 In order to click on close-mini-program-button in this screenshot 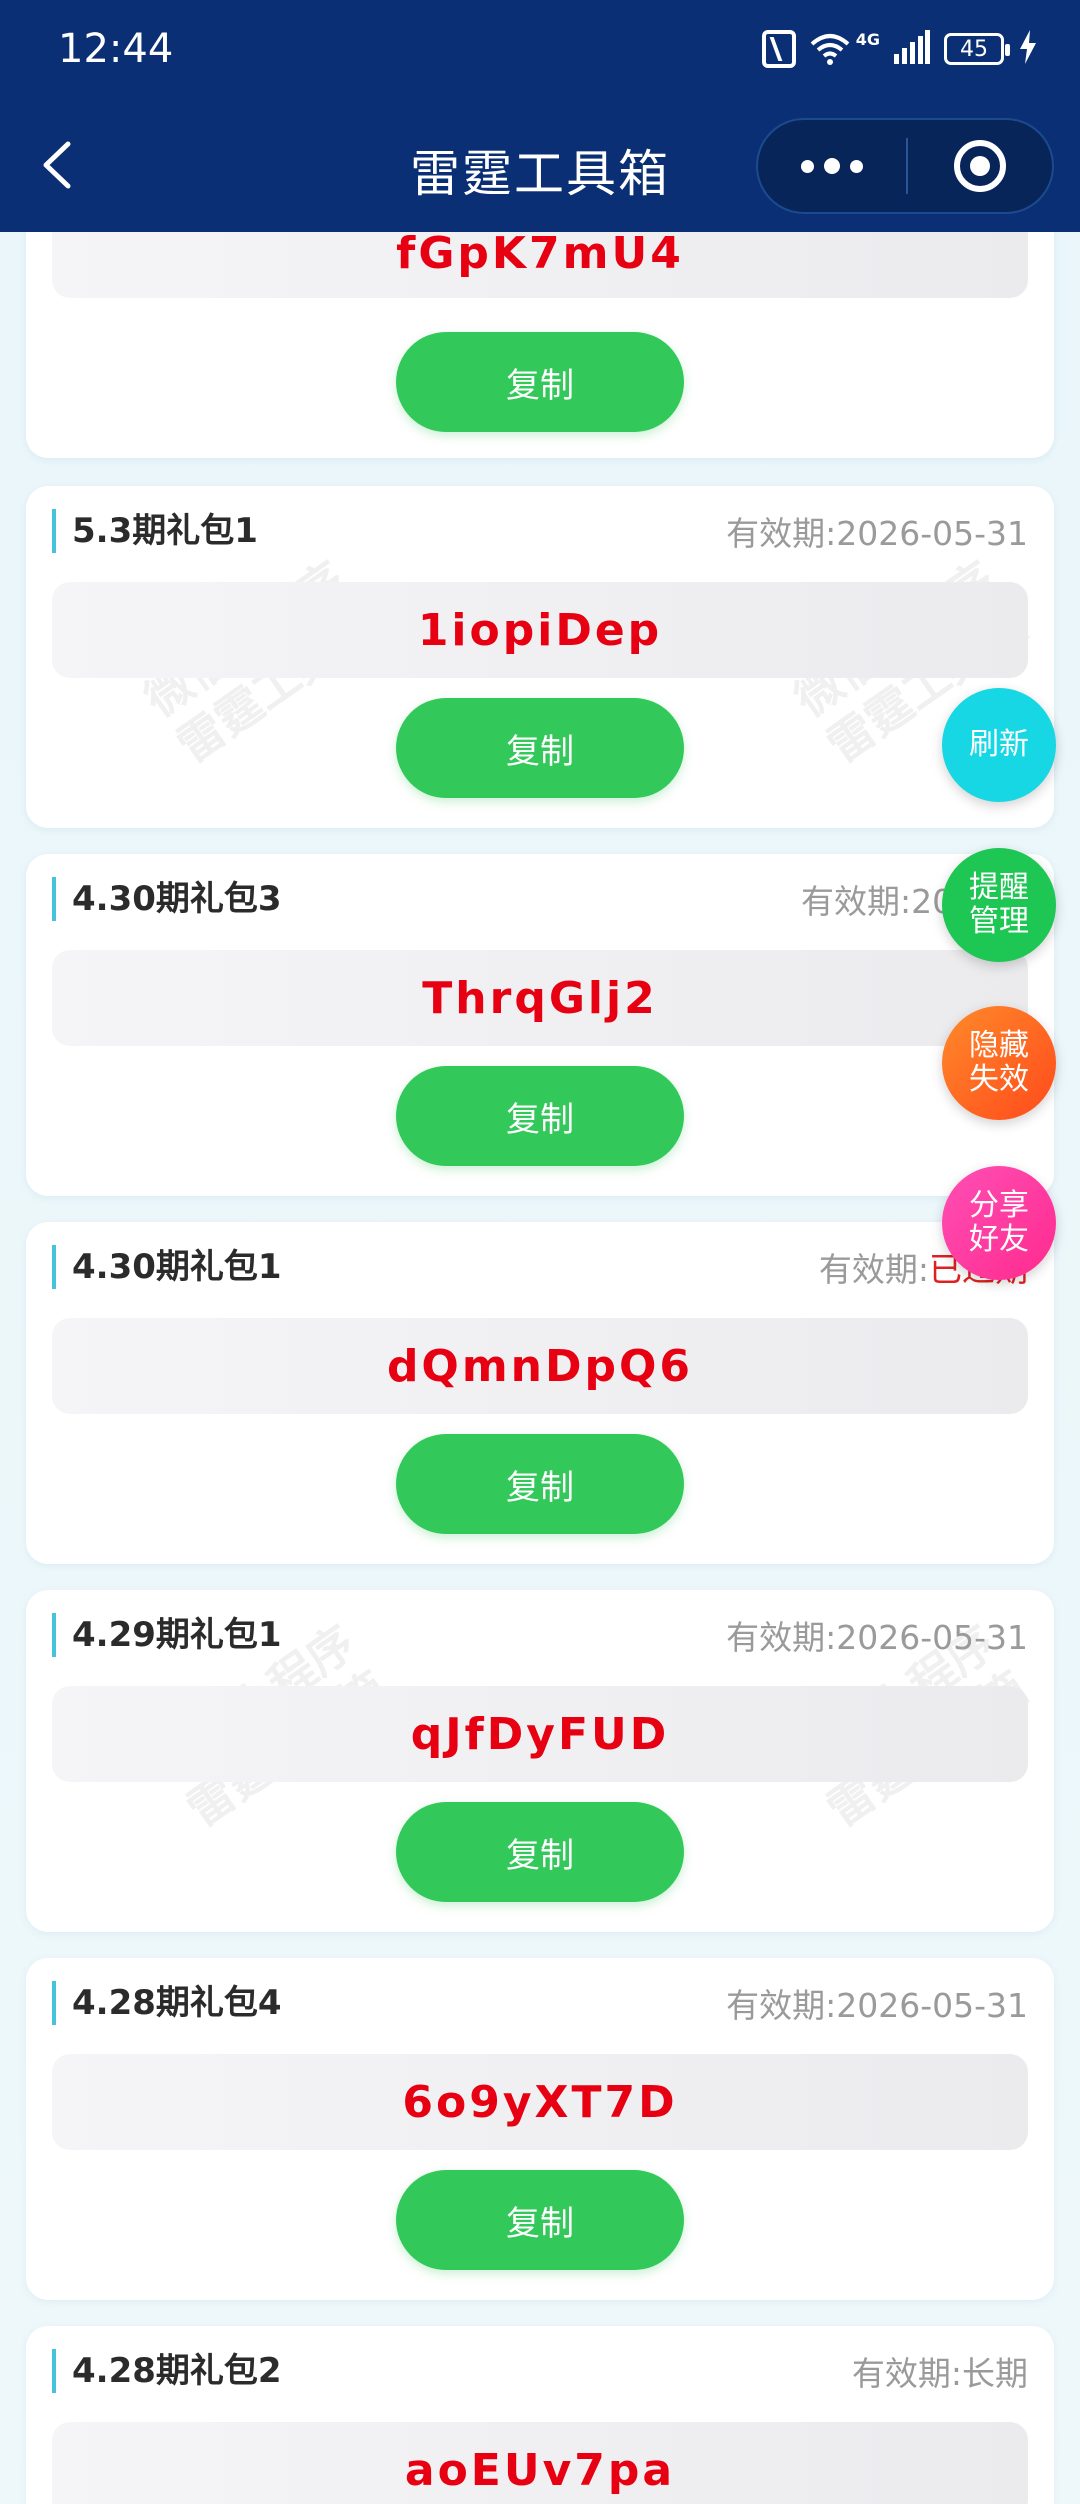, I will do `click(980, 166)`.